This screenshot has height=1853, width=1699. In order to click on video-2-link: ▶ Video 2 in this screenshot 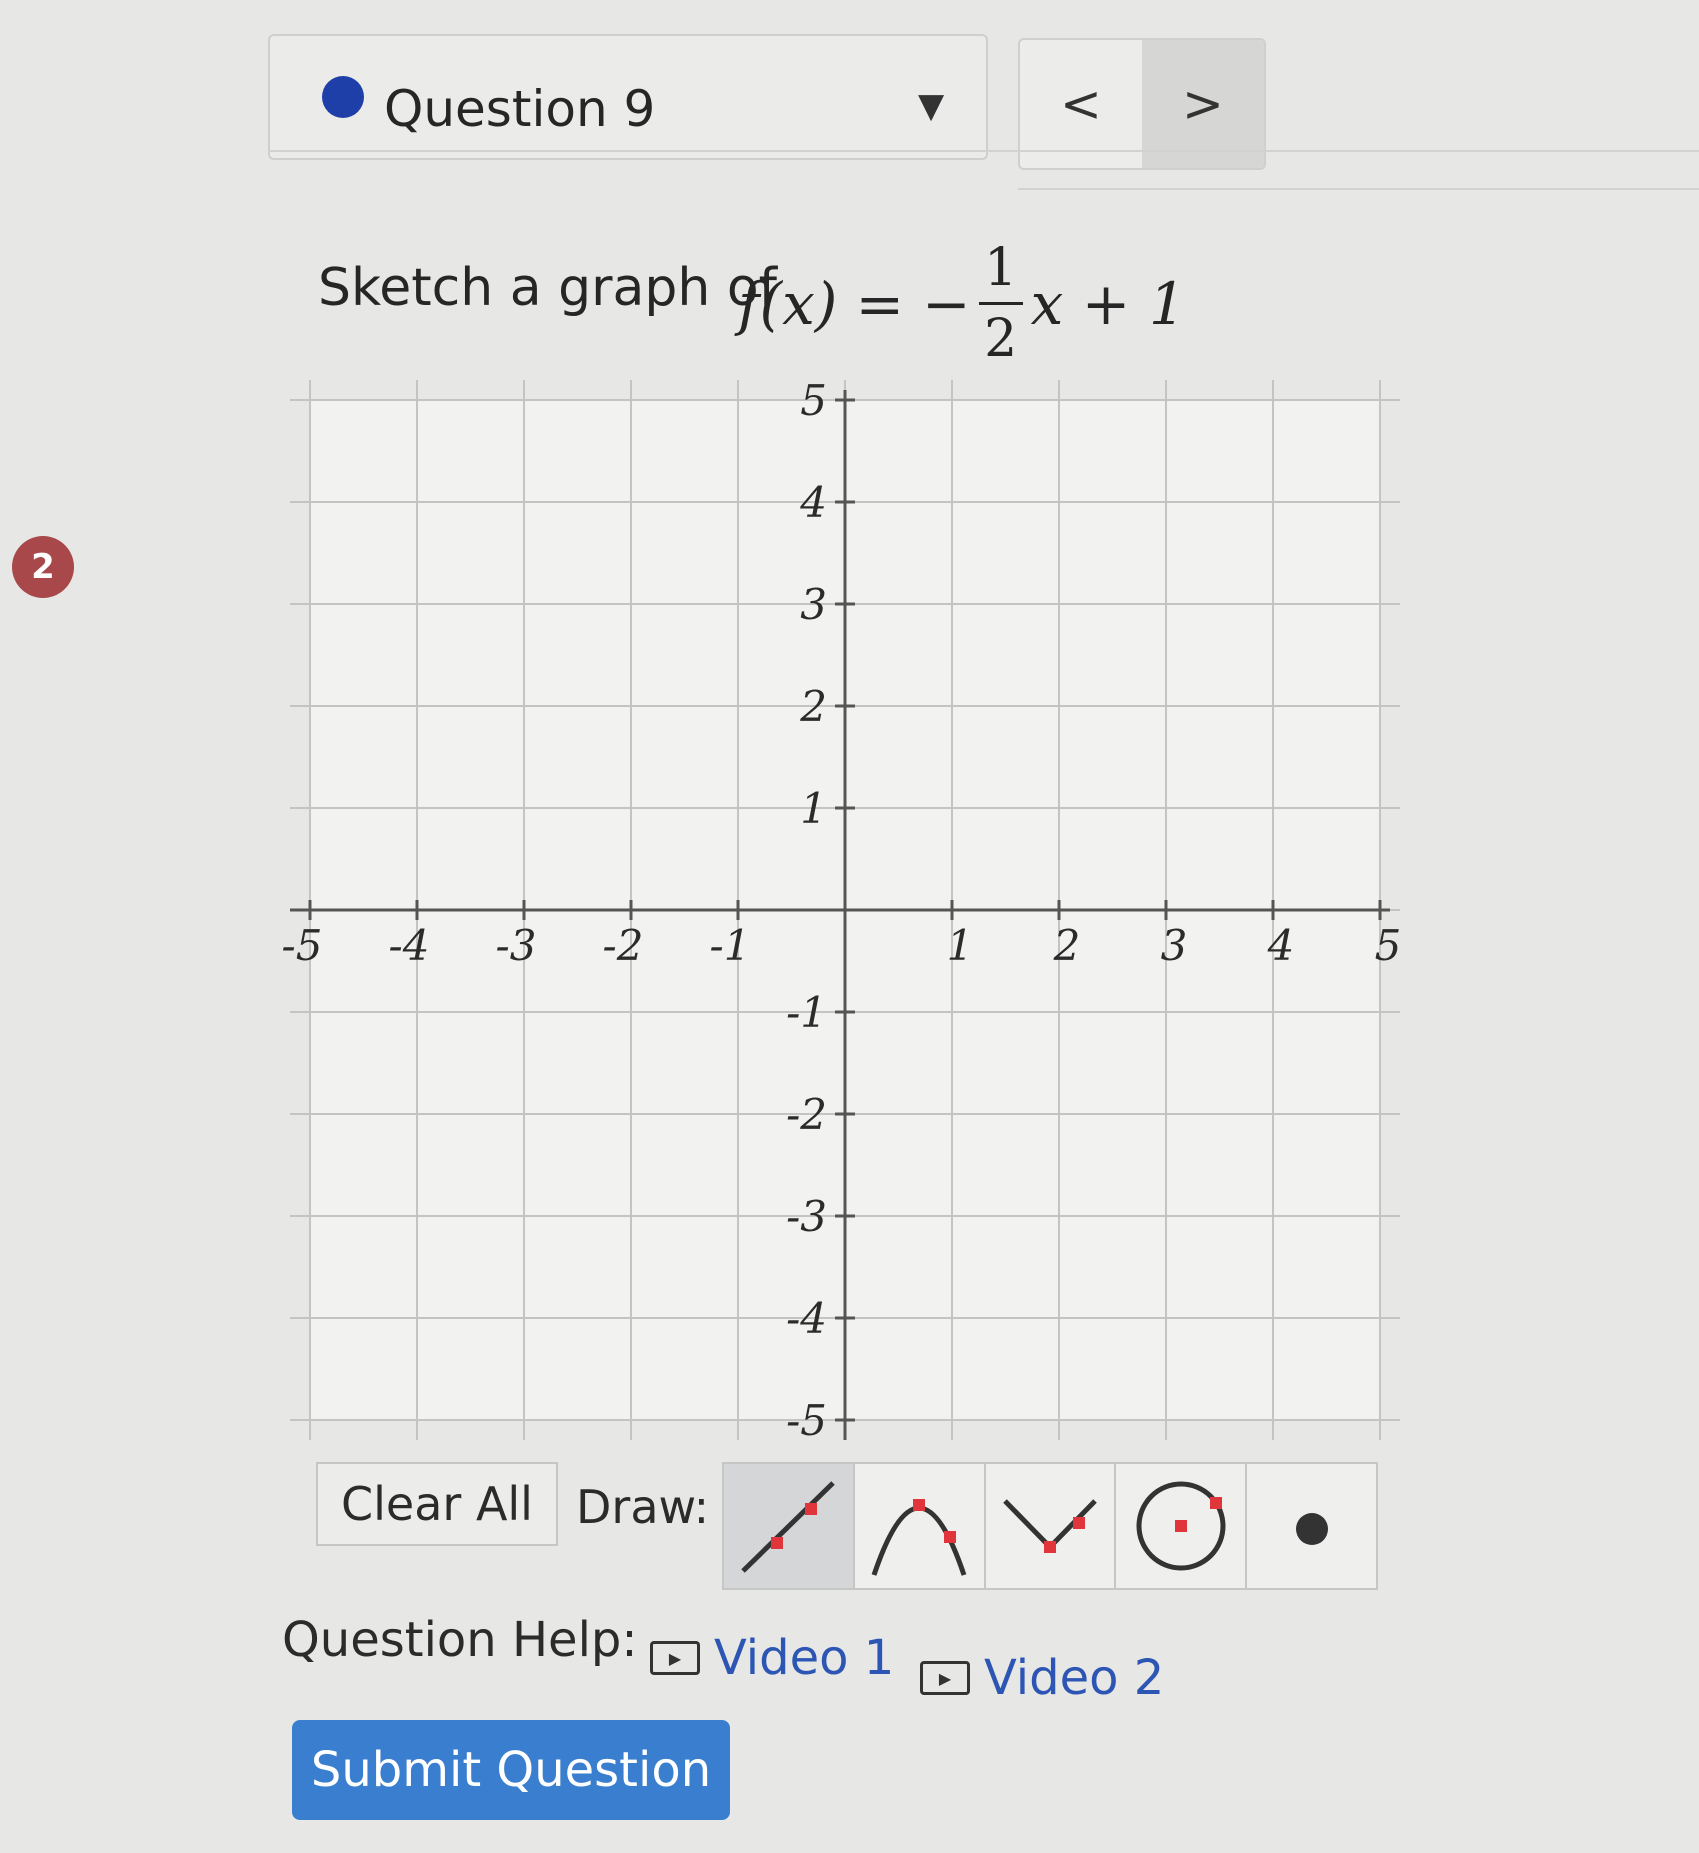, I will do `click(1042, 1678)`.